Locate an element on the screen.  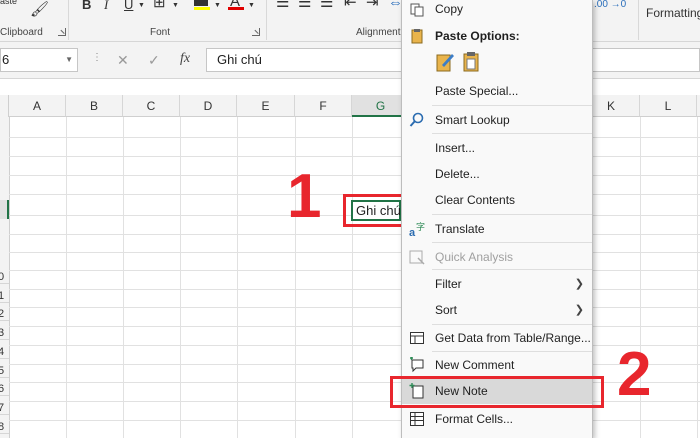
step2-highlight-box is located at coordinates (497, 392).